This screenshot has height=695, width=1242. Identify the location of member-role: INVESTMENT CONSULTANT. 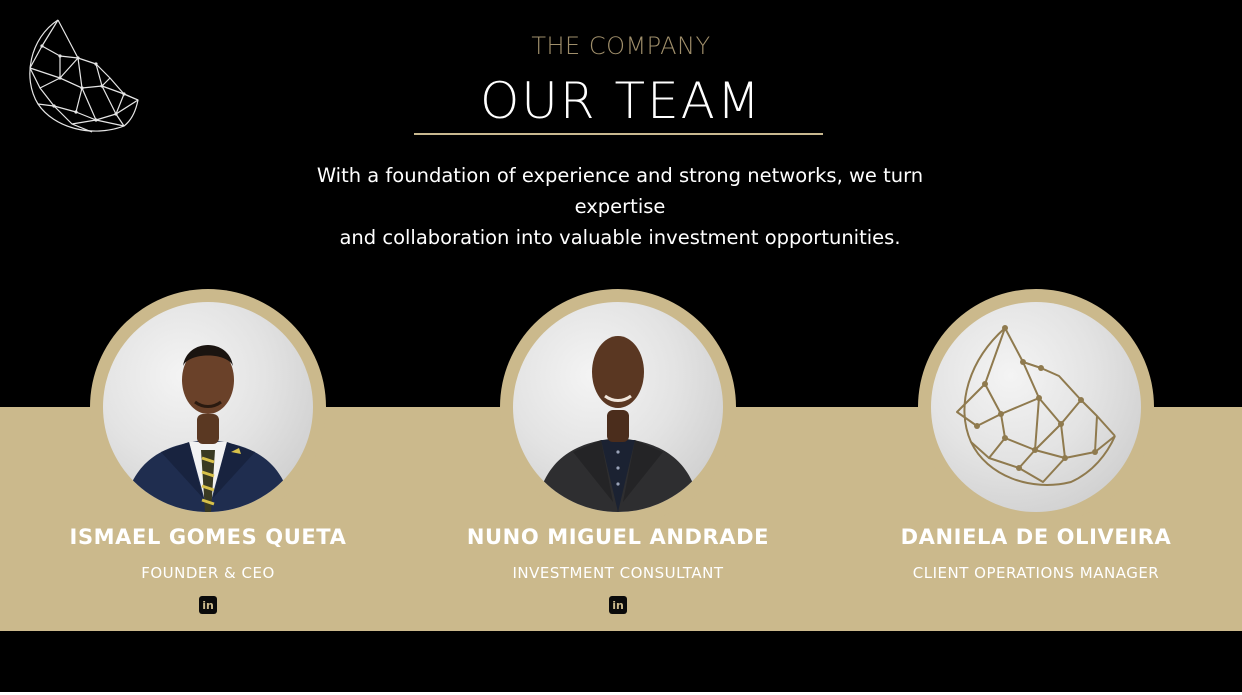
(618, 573).